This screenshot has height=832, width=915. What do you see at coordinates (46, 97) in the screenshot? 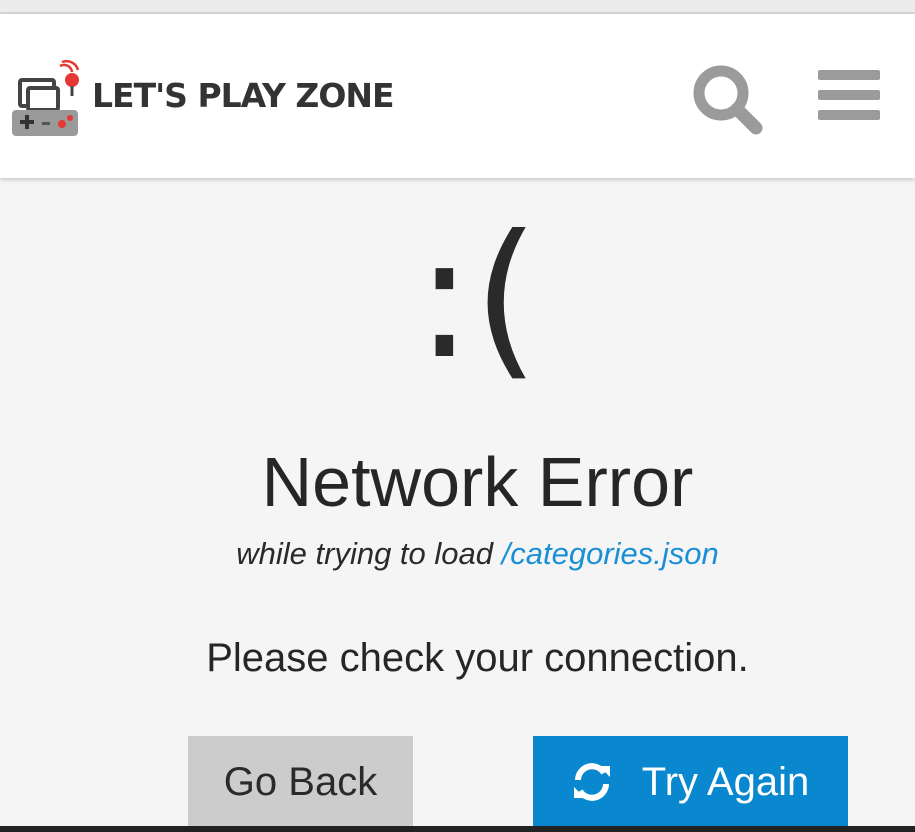
I see `gamepad-joystick-logo-icon` at bounding box center [46, 97].